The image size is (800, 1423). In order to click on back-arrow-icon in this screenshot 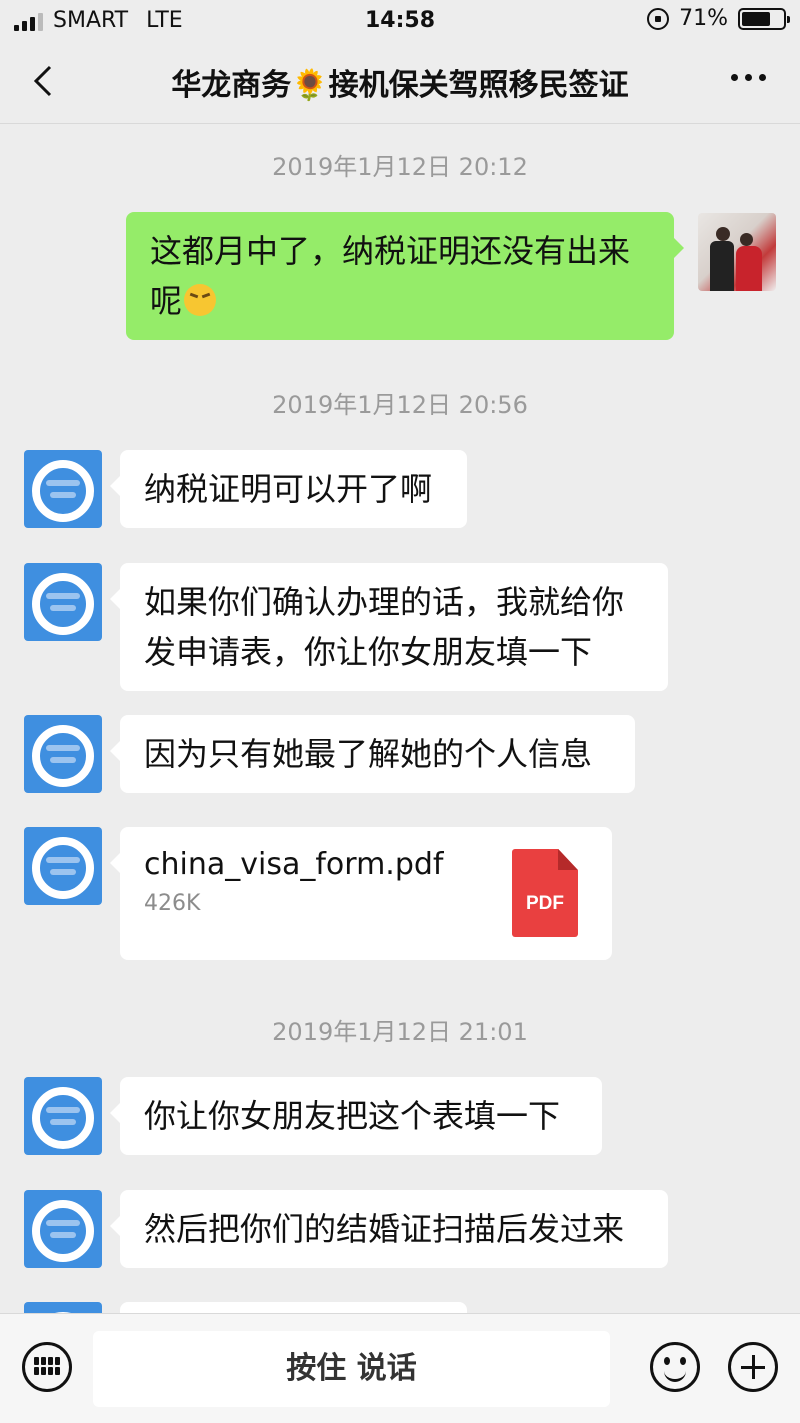, I will do `click(45, 81)`.